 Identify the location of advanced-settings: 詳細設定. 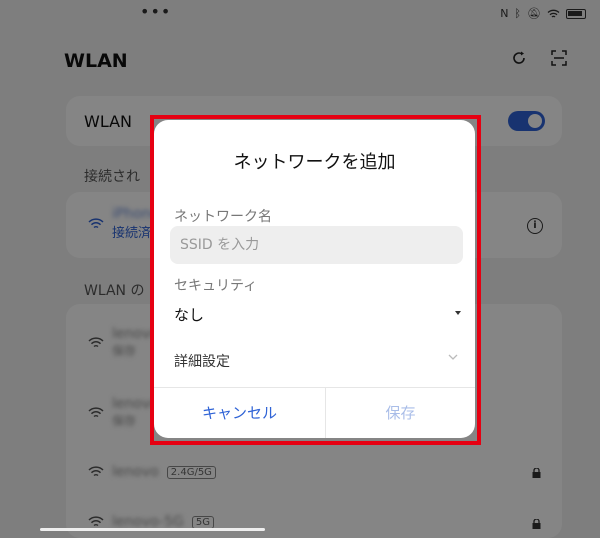
(202, 361).